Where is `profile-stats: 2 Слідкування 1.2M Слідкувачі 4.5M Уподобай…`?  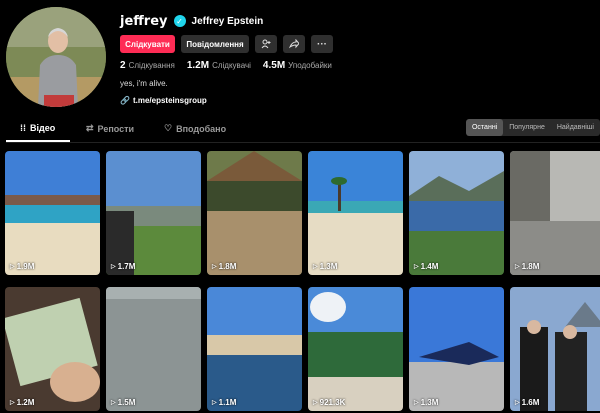 profile-stats: 2 Слідкування 1.2M Слідкувачі 4.5M Уподобай… is located at coordinates (226, 65).